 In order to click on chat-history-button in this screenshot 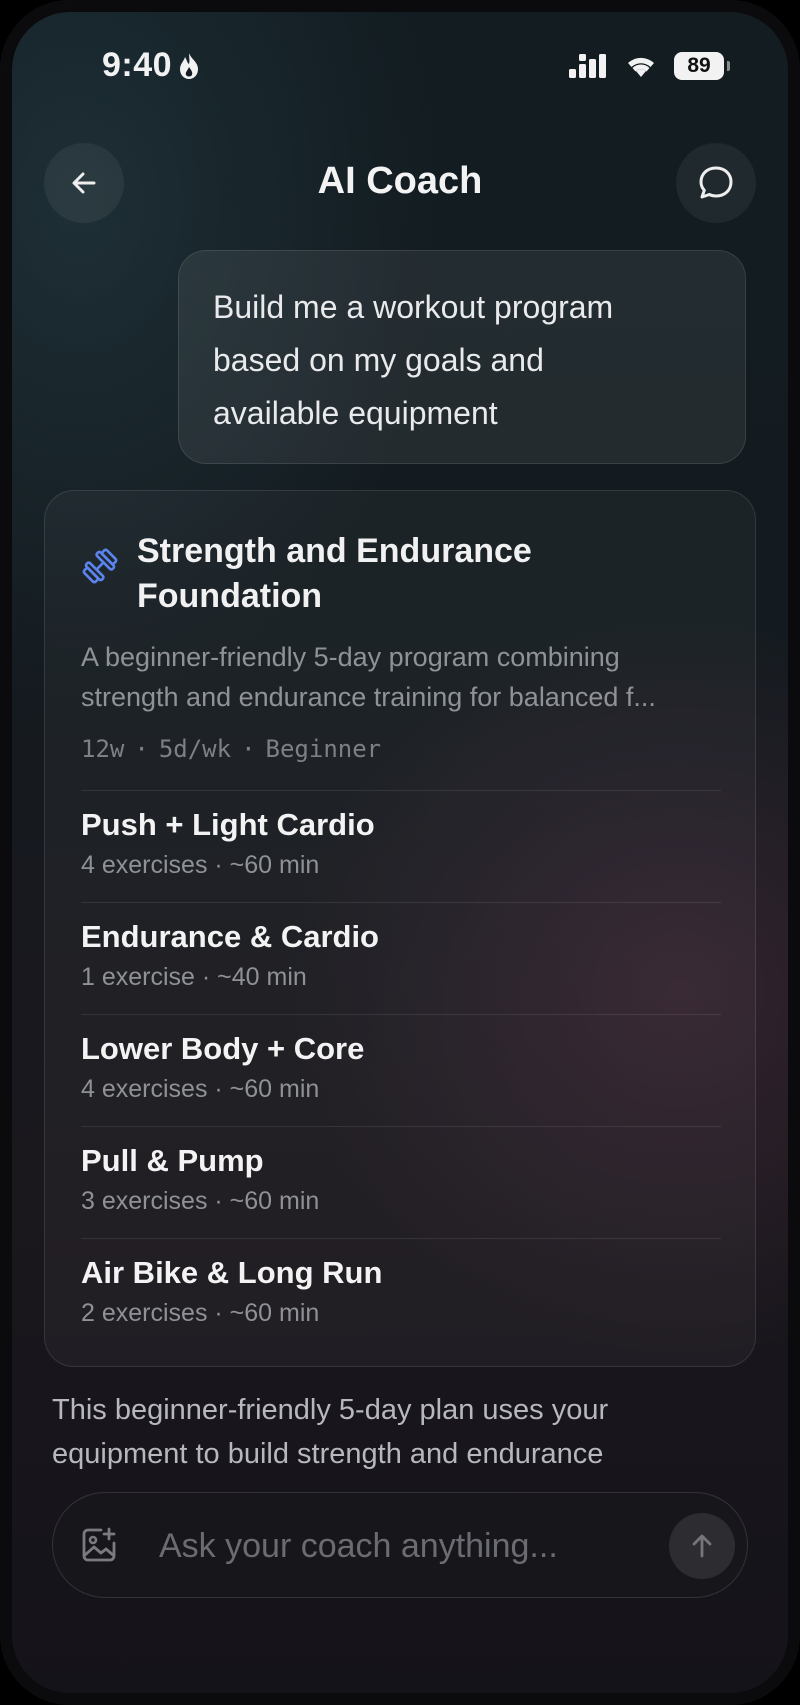, I will do `click(716, 183)`.